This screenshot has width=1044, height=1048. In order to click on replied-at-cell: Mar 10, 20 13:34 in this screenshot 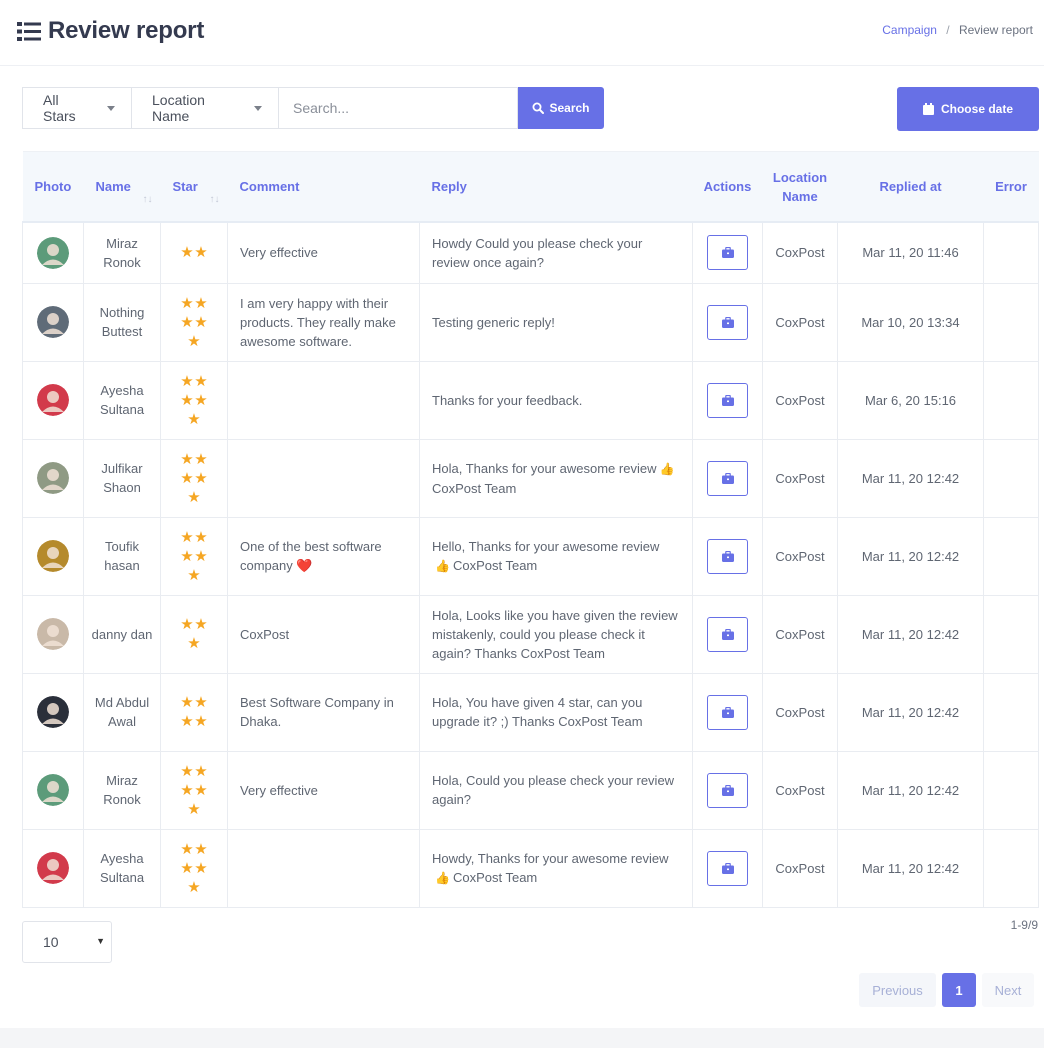, I will do `click(910, 322)`.